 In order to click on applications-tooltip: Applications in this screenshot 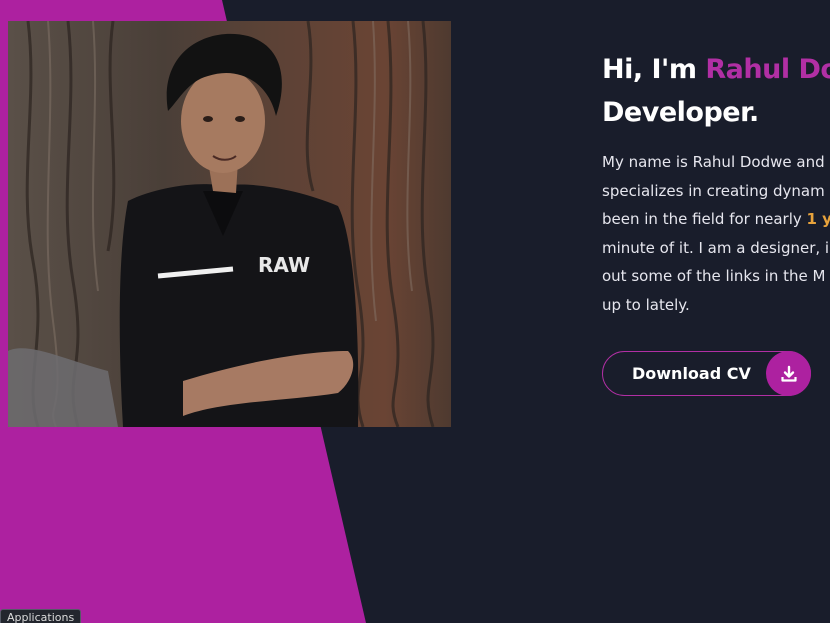, I will do `click(41, 616)`.